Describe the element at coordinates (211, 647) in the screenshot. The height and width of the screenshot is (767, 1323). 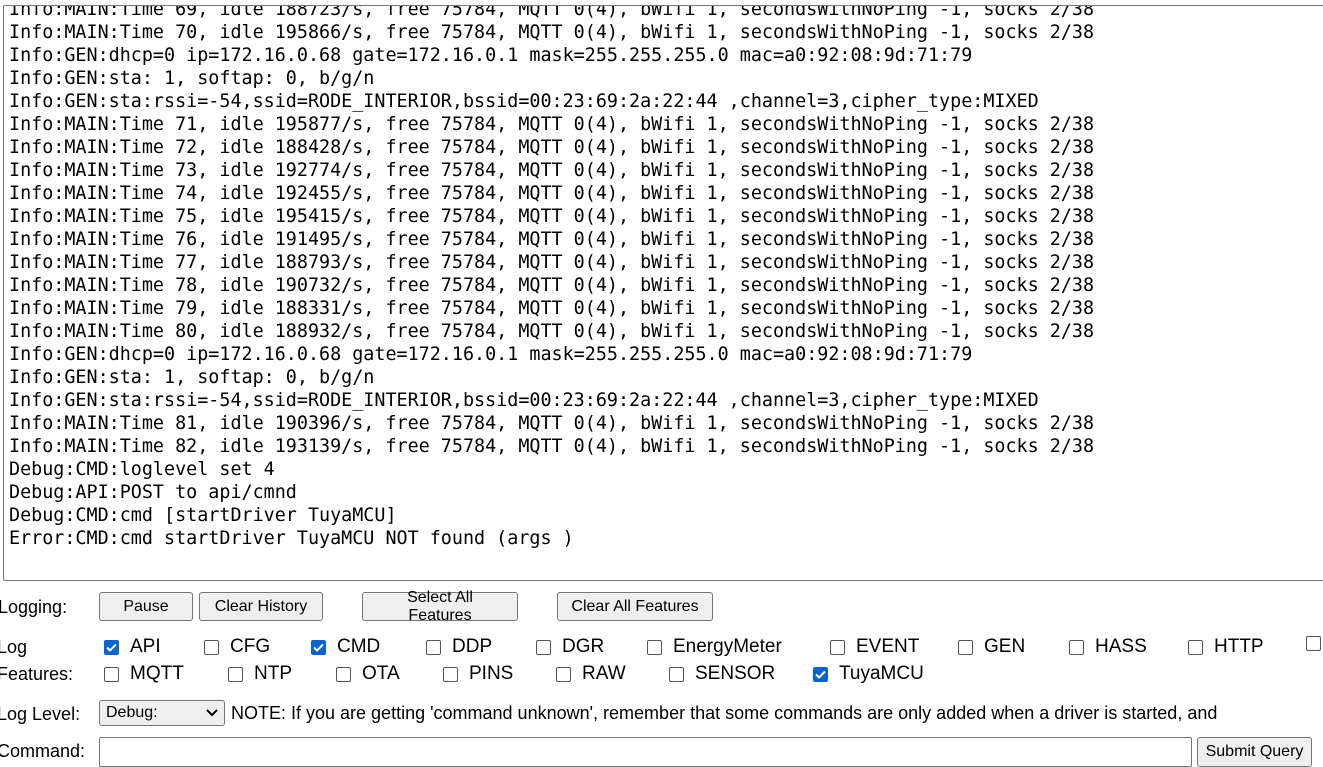
I see `feature-checkbox-cfg` at that location.